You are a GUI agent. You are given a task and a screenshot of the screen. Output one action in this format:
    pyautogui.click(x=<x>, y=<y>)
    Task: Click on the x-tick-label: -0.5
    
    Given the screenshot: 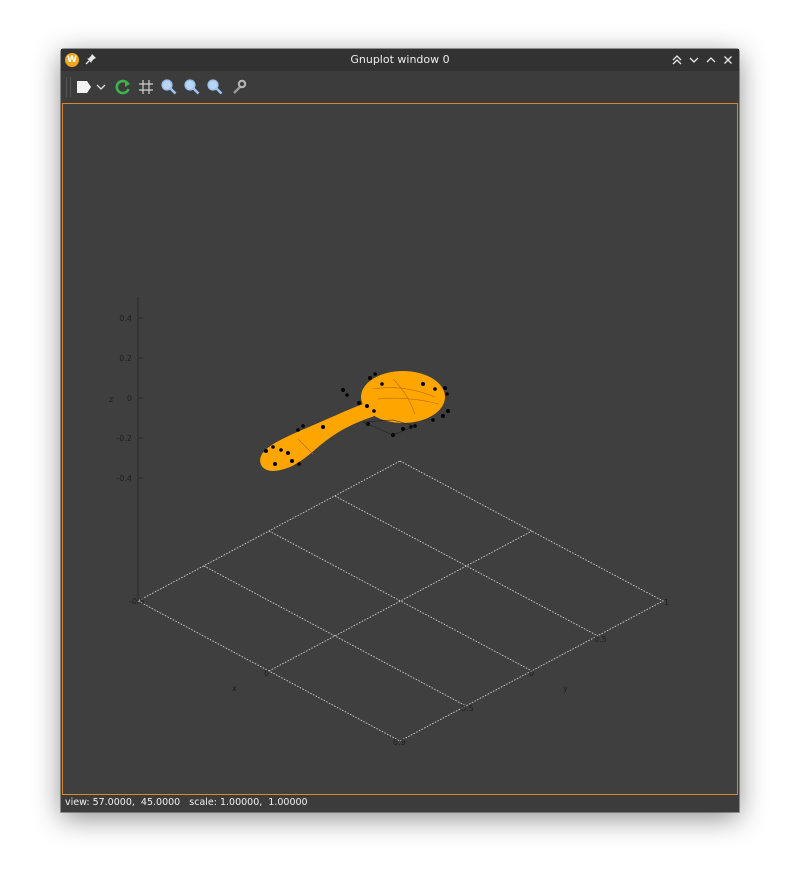 What is the action you would take?
    pyautogui.click(x=137, y=601)
    